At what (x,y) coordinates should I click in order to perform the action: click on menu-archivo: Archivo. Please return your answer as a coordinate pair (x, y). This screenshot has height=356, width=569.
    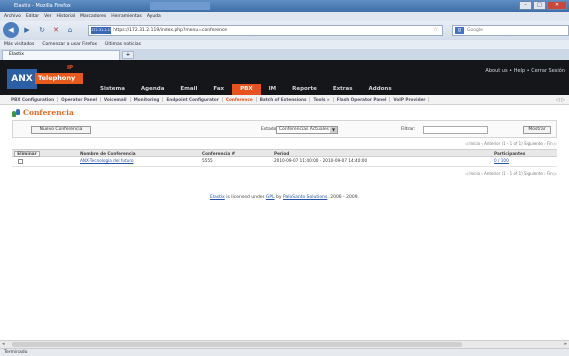
    Looking at the image, I should click on (12, 16).